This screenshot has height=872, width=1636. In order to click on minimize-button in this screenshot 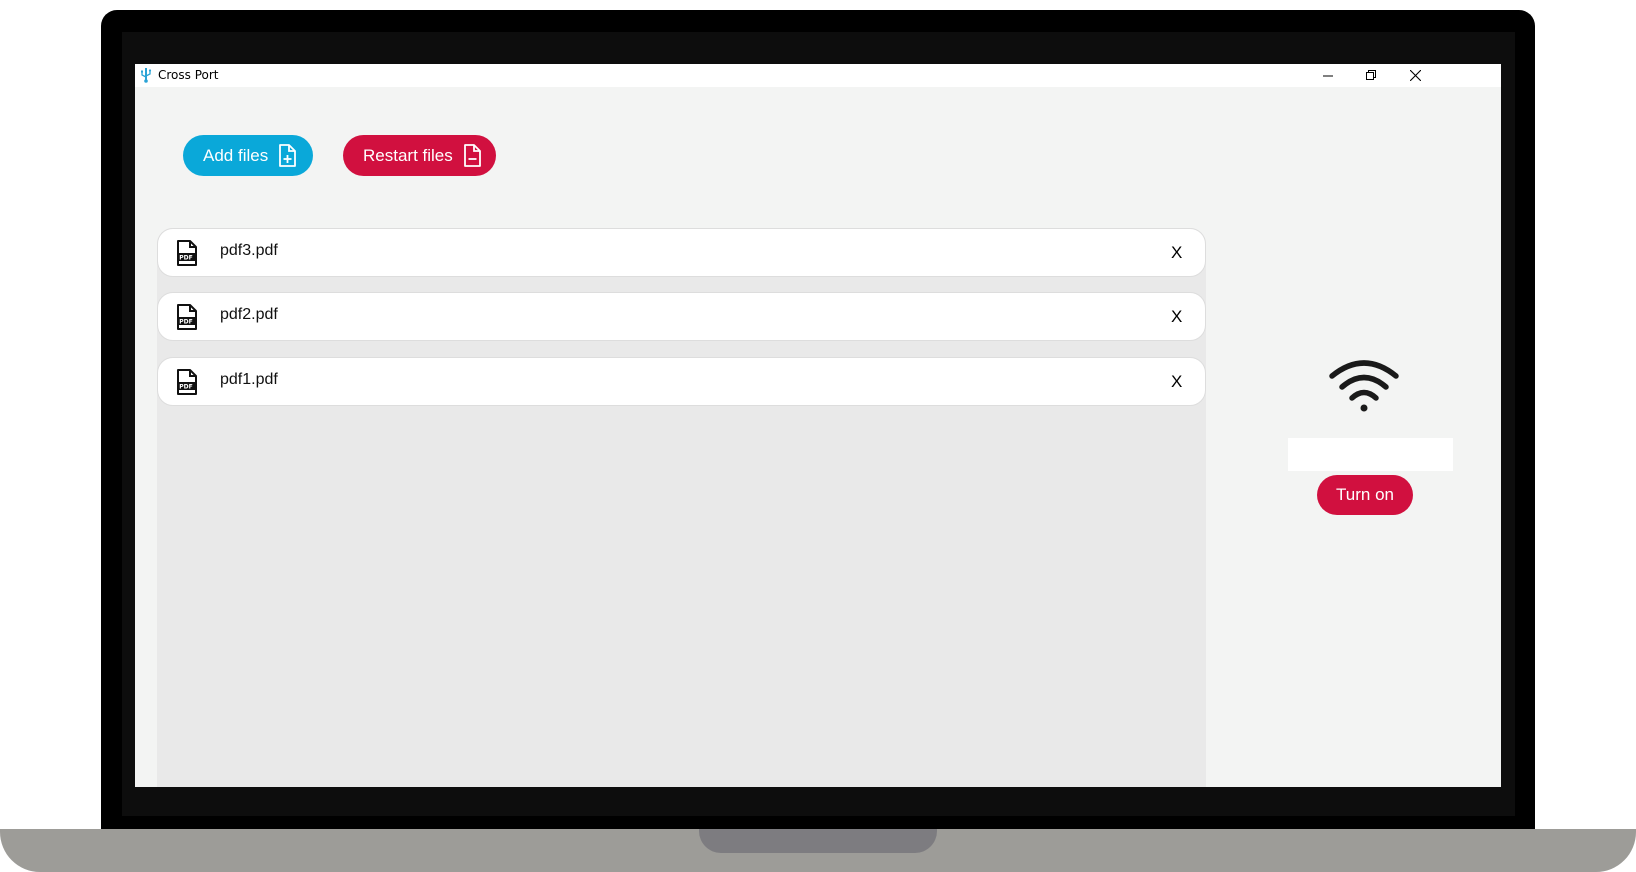, I will do `click(1328, 75)`.